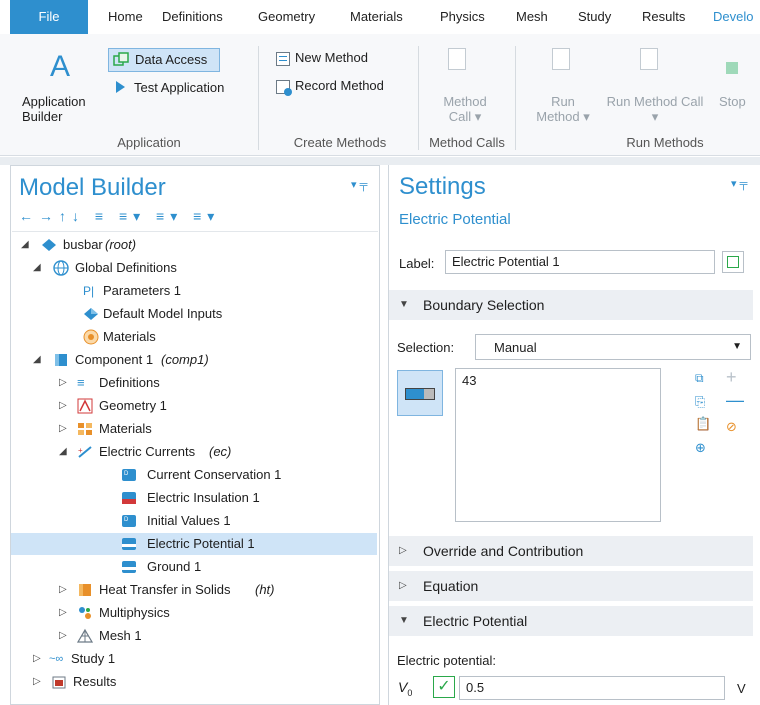 This screenshot has height=705, width=760. Describe the element at coordinates (61, 268) in the screenshot. I see `globe-icon` at that location.